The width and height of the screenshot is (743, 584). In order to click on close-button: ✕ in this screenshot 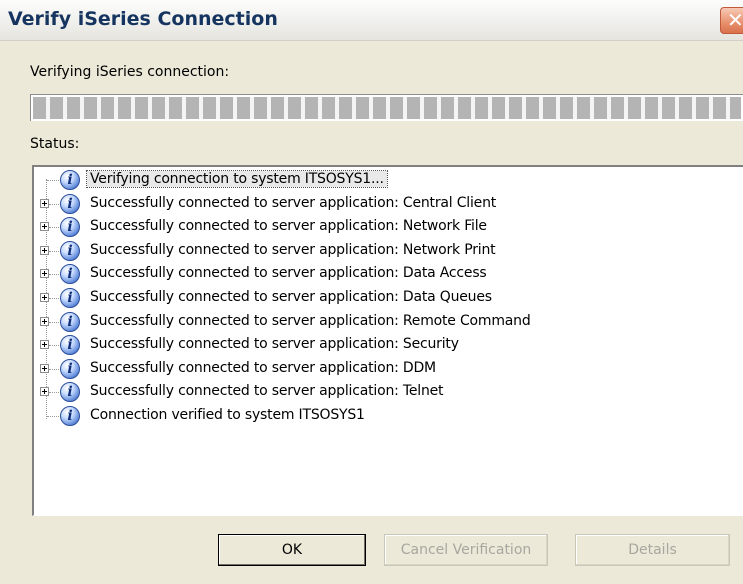, I will do `click(731, 20)`.